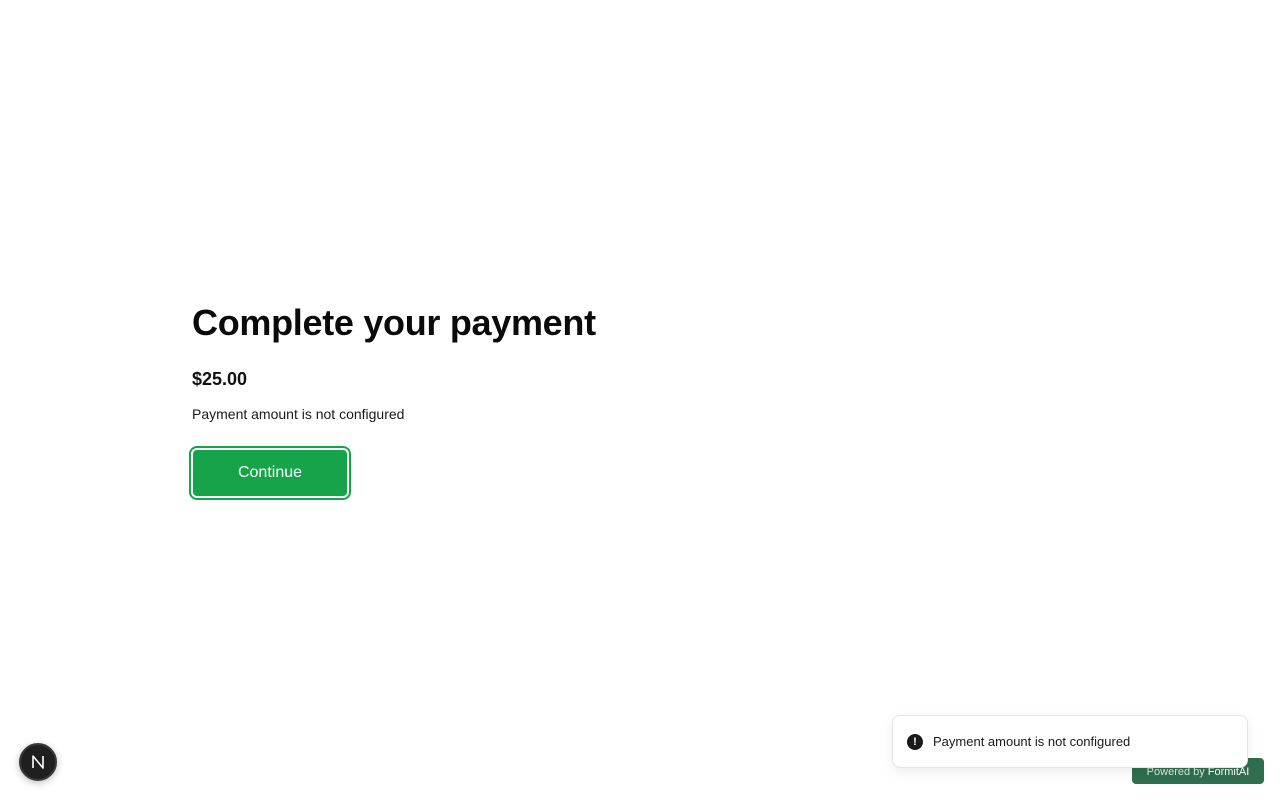 This screenshot has height=800, width=1280. Describe the element at coordinates (220, 379) in the screenshot. I see `payment-amount: $25.00` at that location.